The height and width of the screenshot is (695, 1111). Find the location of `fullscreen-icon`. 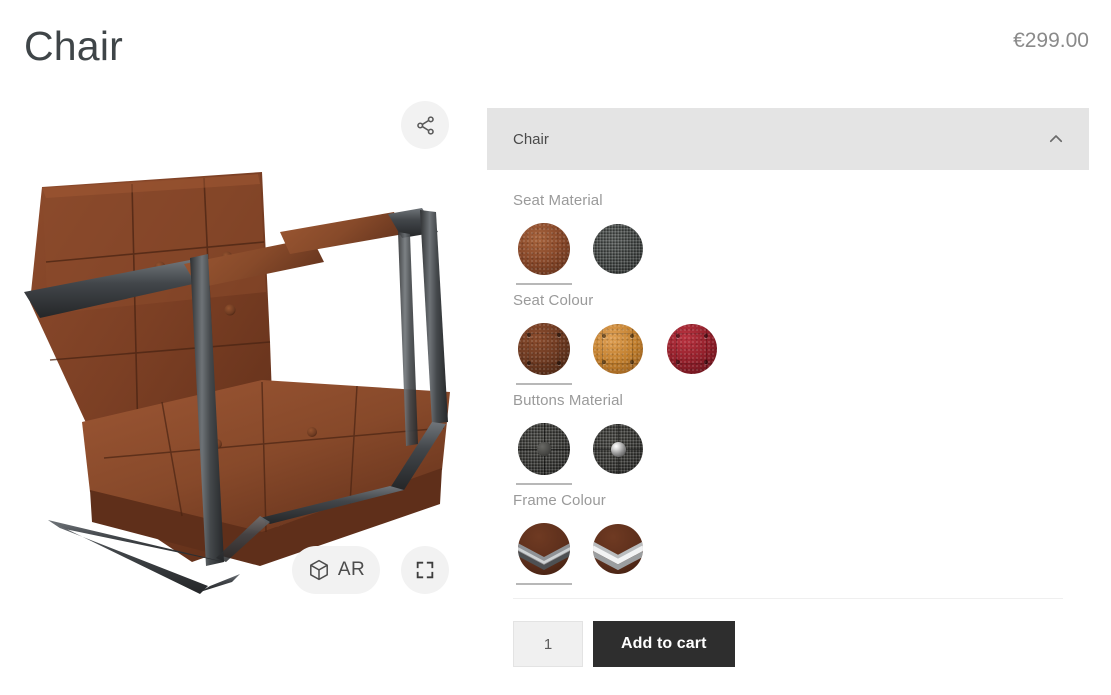

fullscreen-icon is located at coordinates (425, 570).